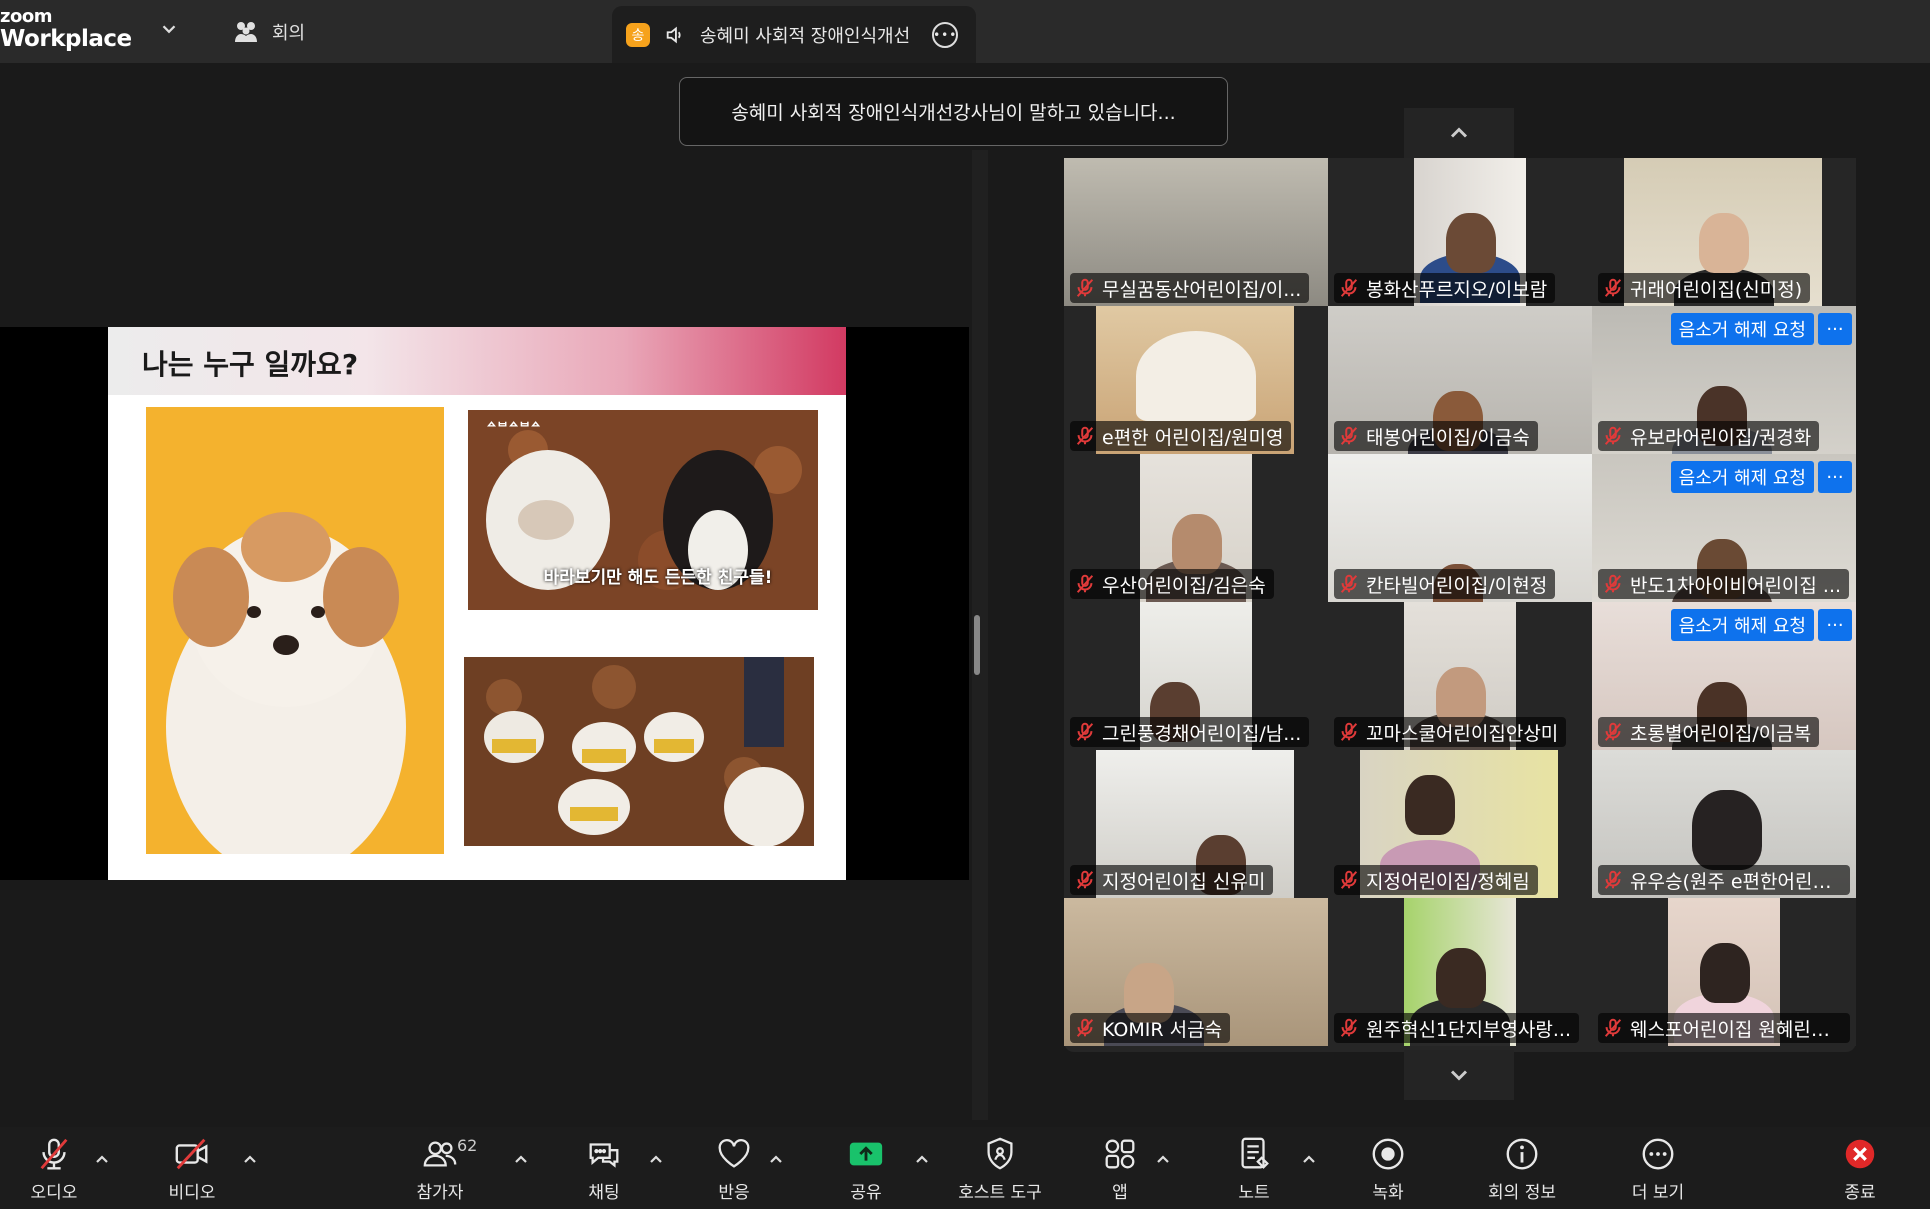 This screenshot has height=1209, width=1930. I want to click on record-label: 녹화, so click(1388, 1192).